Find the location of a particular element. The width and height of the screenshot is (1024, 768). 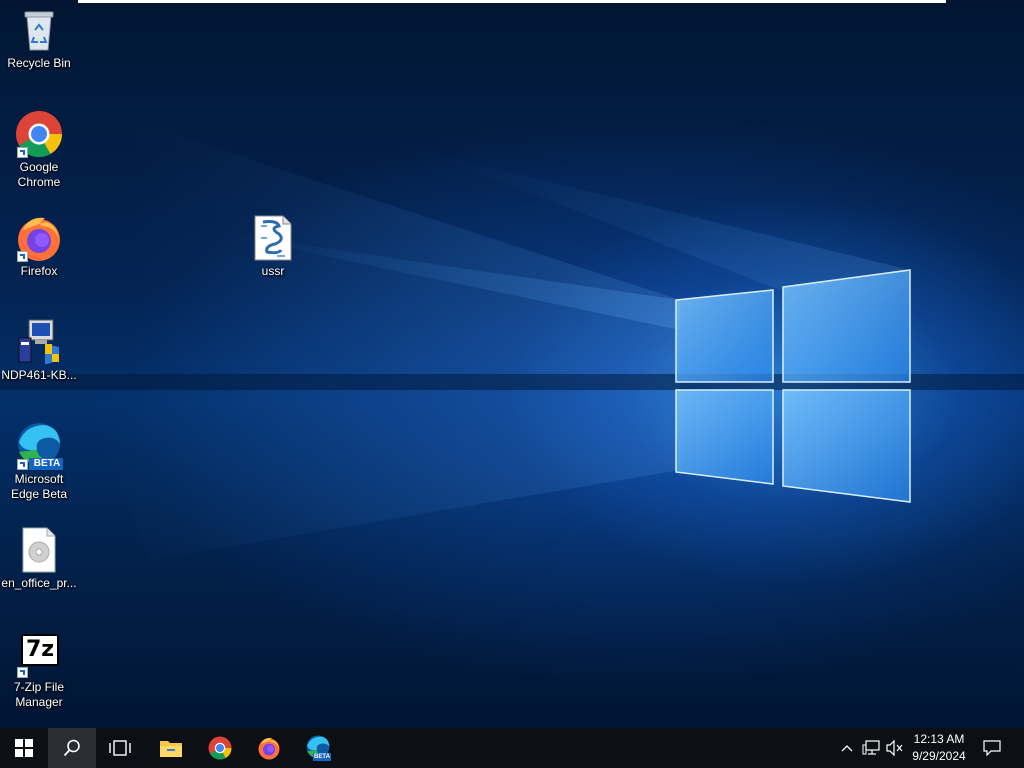

volume-tray-button is located at coordinates (895, 748).